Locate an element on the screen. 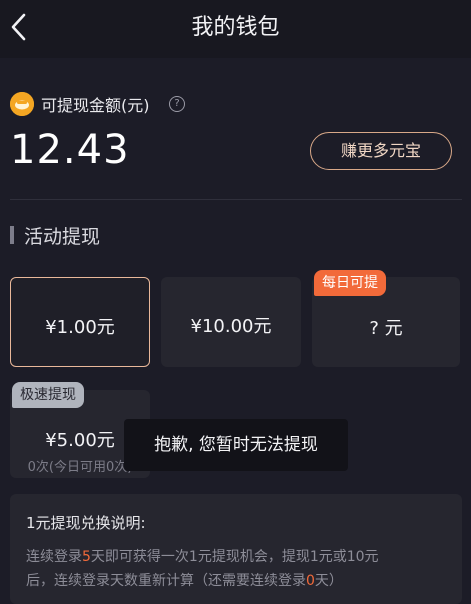 The height and width of the screenshot is (604, 471). remaining-days-highlight: 0 is located at coordinates (310, 581).